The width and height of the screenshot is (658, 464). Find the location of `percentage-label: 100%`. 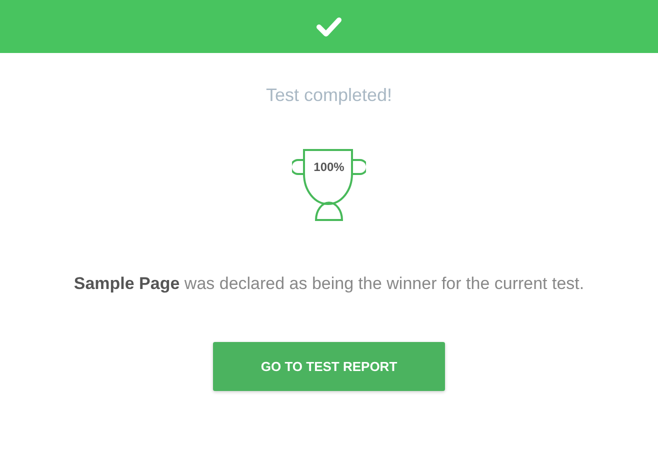

percentage-label: 100% is located at coordinates (329, 167).